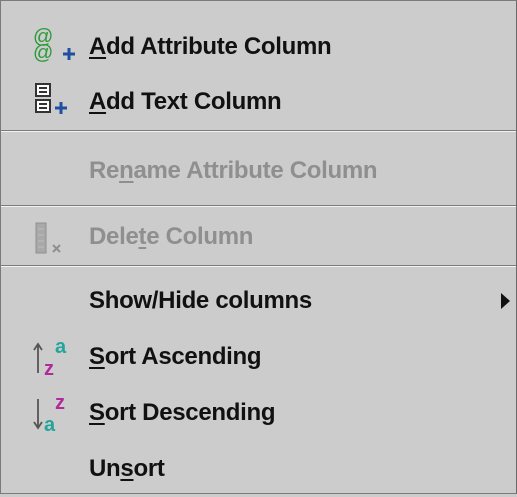  Describe the element at coordinates (54, 45) in the screenshot. I see `add-attribute-icon: @ @` at that location.